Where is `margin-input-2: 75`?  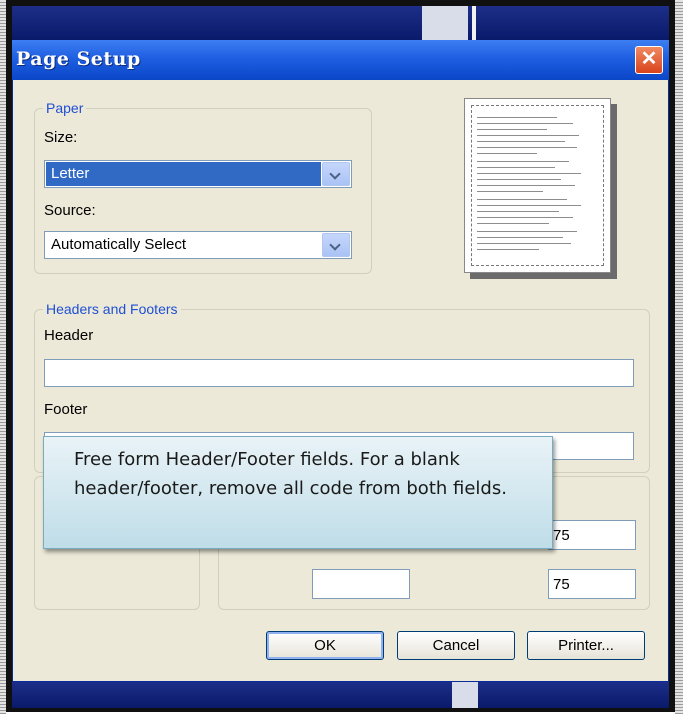 margin-input-2: 75 is located at coordinates (592, 584).